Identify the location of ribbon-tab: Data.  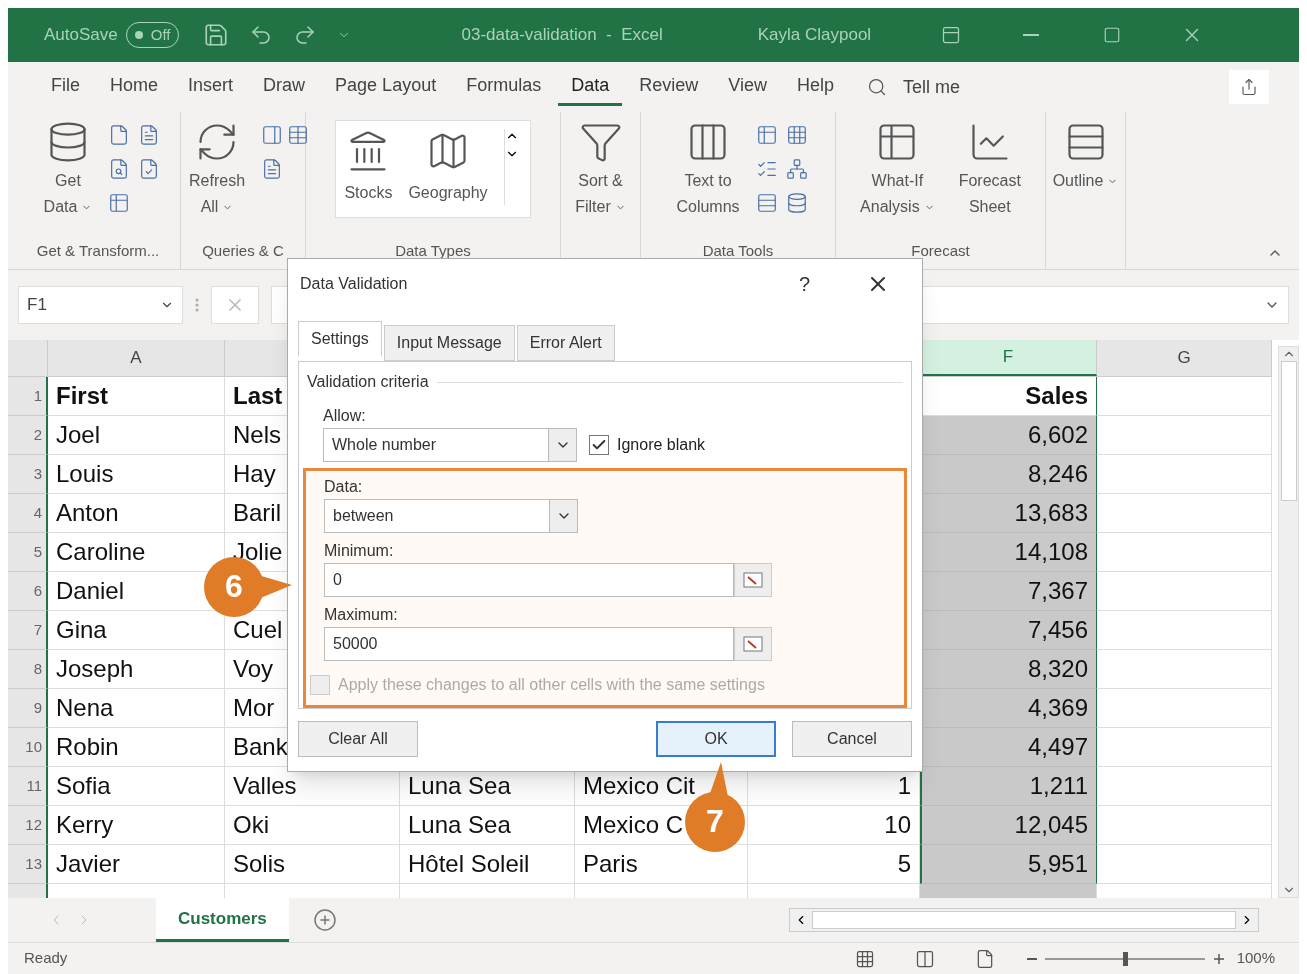
(590, 87).